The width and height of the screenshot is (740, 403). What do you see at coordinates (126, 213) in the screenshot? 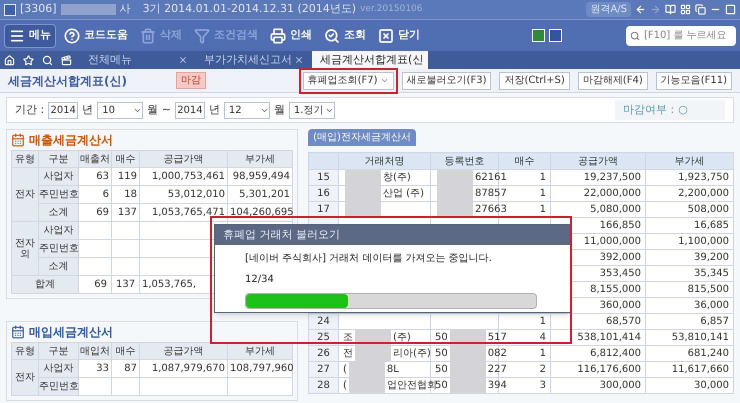
I see `table-cell: 137` at bounding box center [126, 213].